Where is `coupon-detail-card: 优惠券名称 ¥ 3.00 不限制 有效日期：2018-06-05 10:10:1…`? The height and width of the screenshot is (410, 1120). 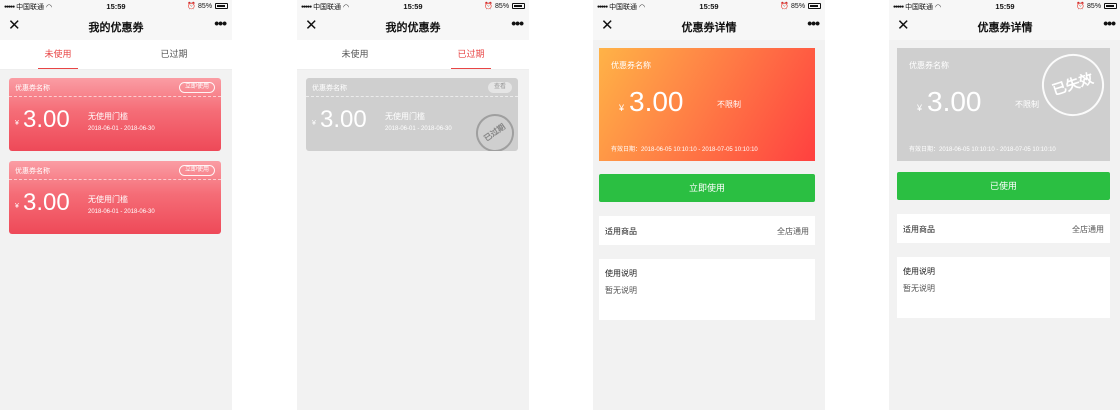
coupon-detail-card: 优惠券名称 ¥ 3.00 不限制 有效日期：2018-06-05 10:10:1… is located at coordinates (707, 104).